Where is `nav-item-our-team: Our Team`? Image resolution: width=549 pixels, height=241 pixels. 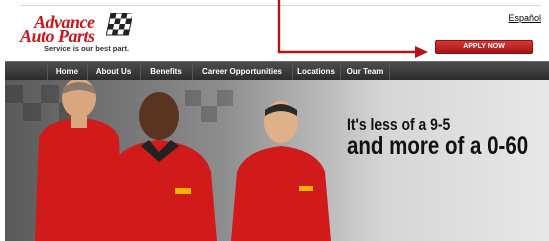
nav-item-our-team: Our Team is located at coordinates (365, 71).